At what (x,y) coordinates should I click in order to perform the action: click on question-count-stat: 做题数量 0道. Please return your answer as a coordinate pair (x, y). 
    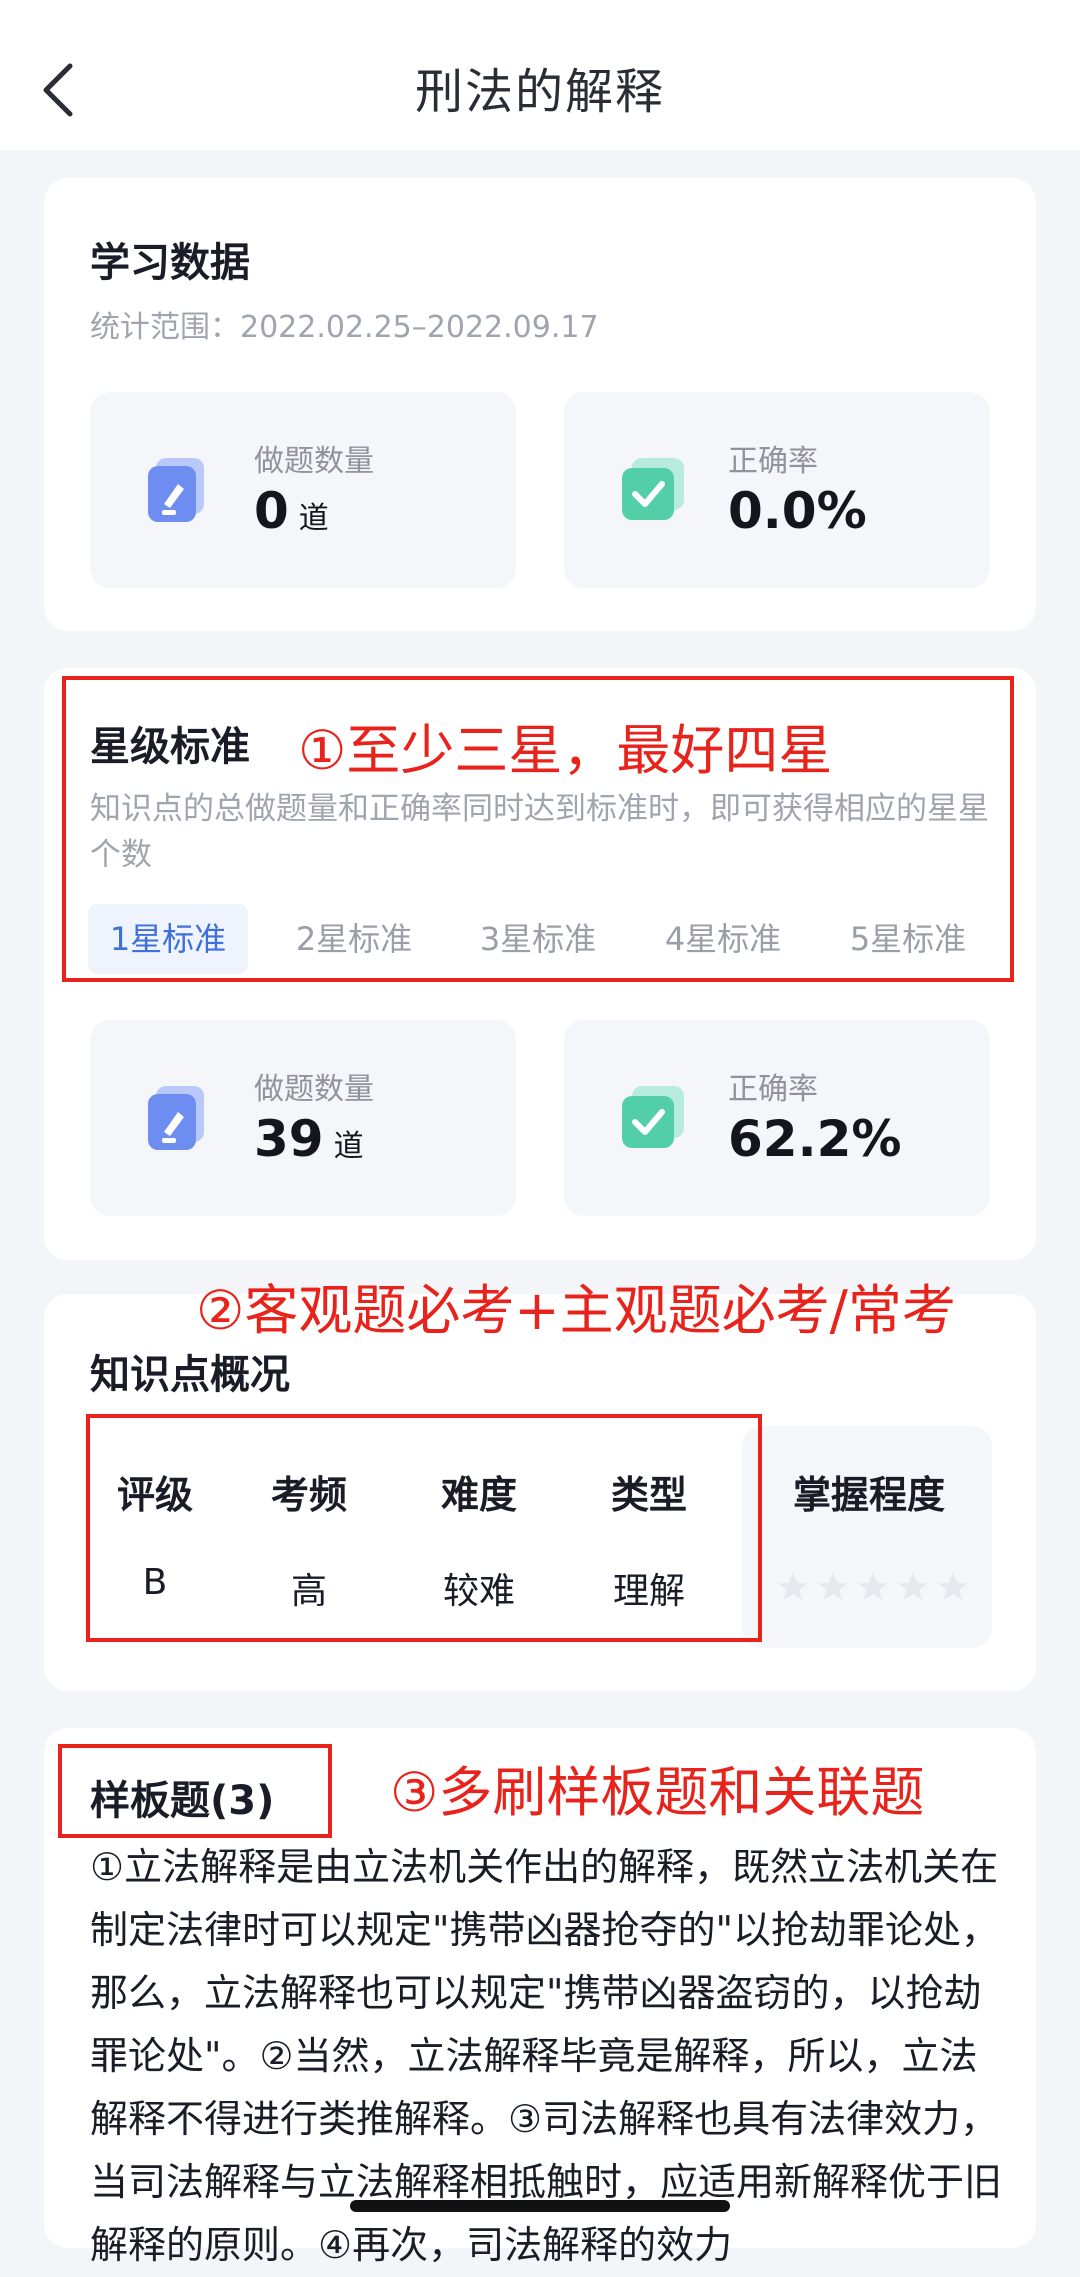
    Looking at the image, I should click on (303, 490).